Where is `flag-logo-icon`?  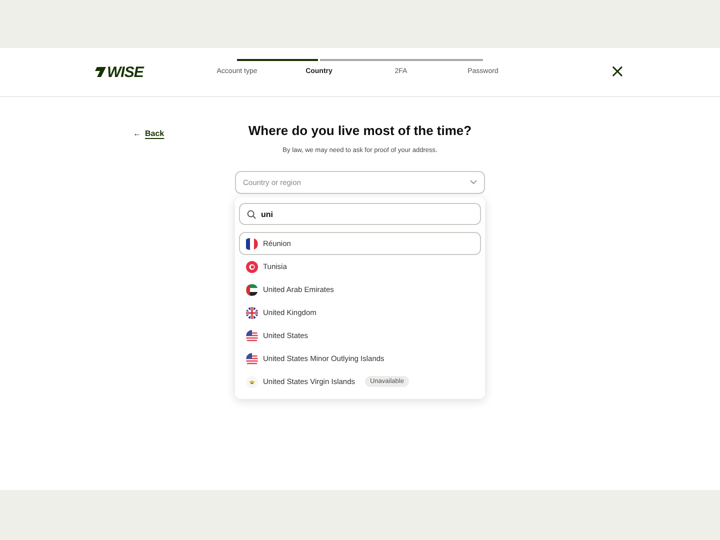
flag-logo-icon is located at coordinates (100, 72).